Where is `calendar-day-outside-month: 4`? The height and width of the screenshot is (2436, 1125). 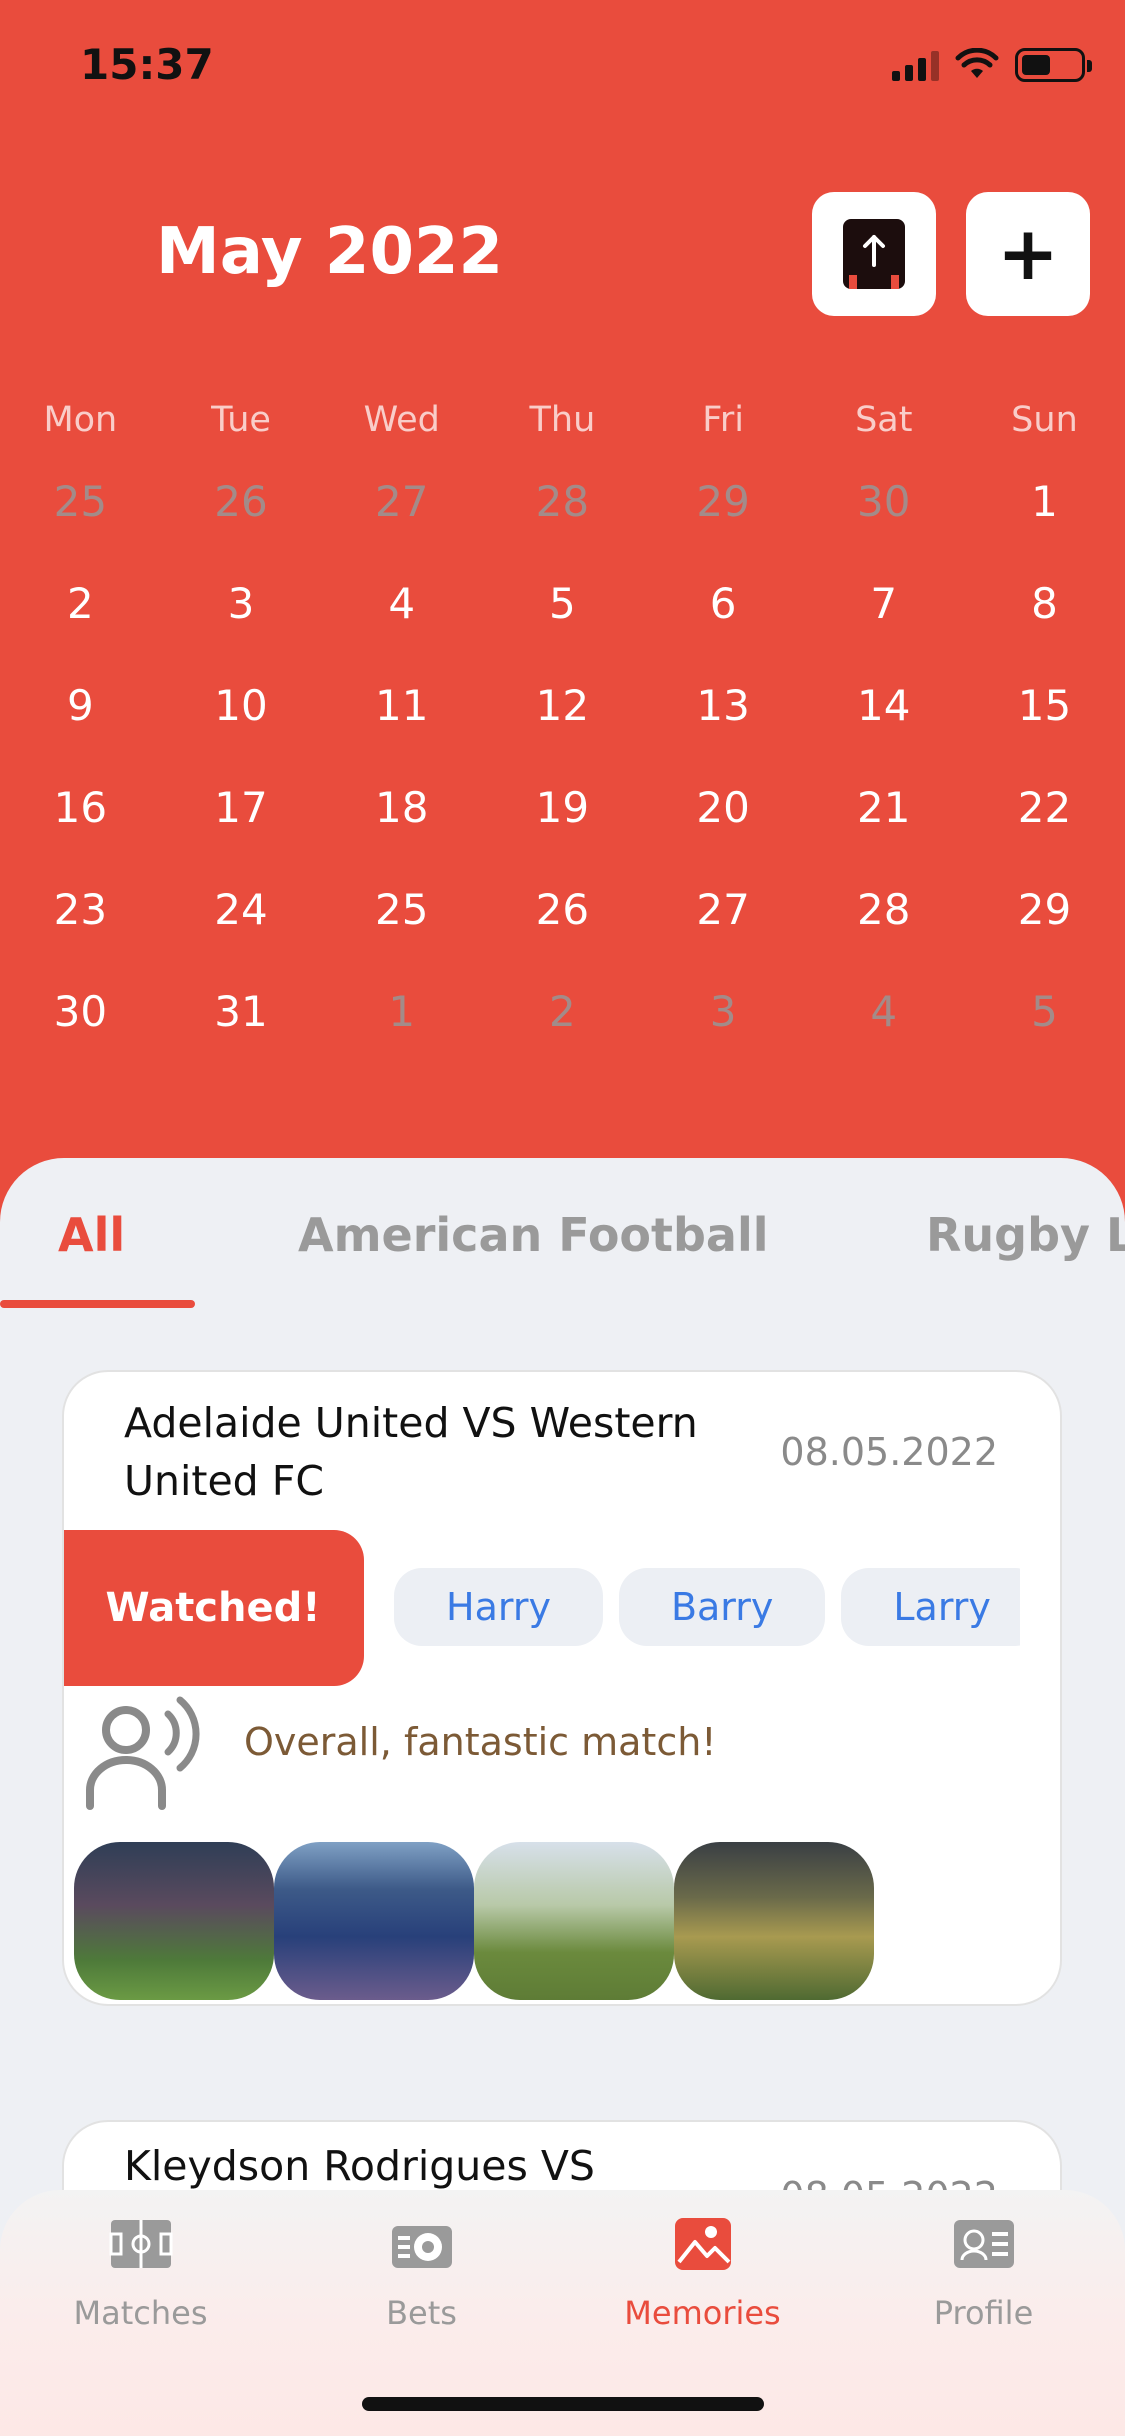 calendar-day-outside-month: 4 is located at coordinates (883, 1011).